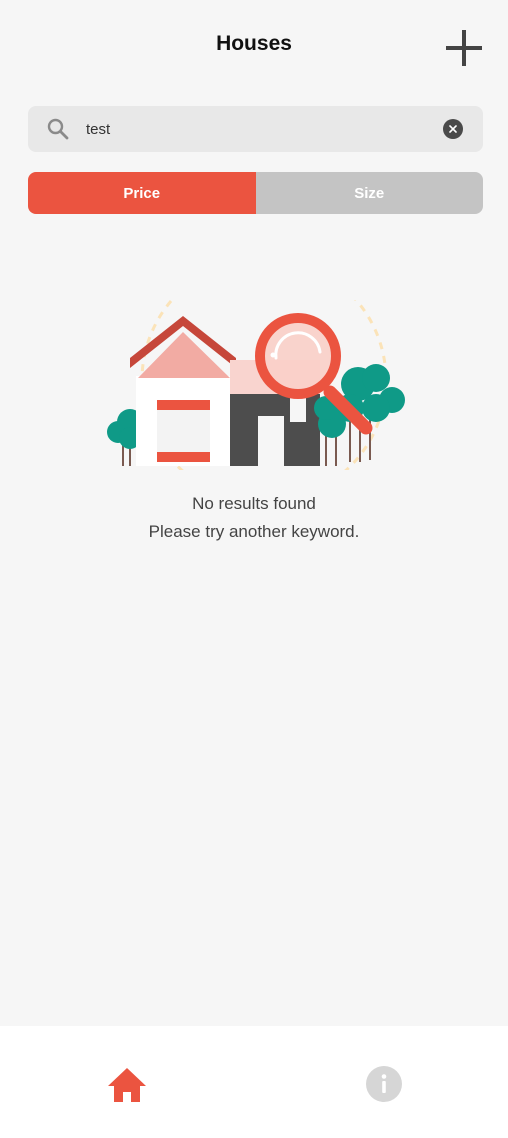 This screenshot has width=508, height=1138. Describe the element at coordinates (369, 193) in the screenshot. I see `tab-size: Size` at that location.